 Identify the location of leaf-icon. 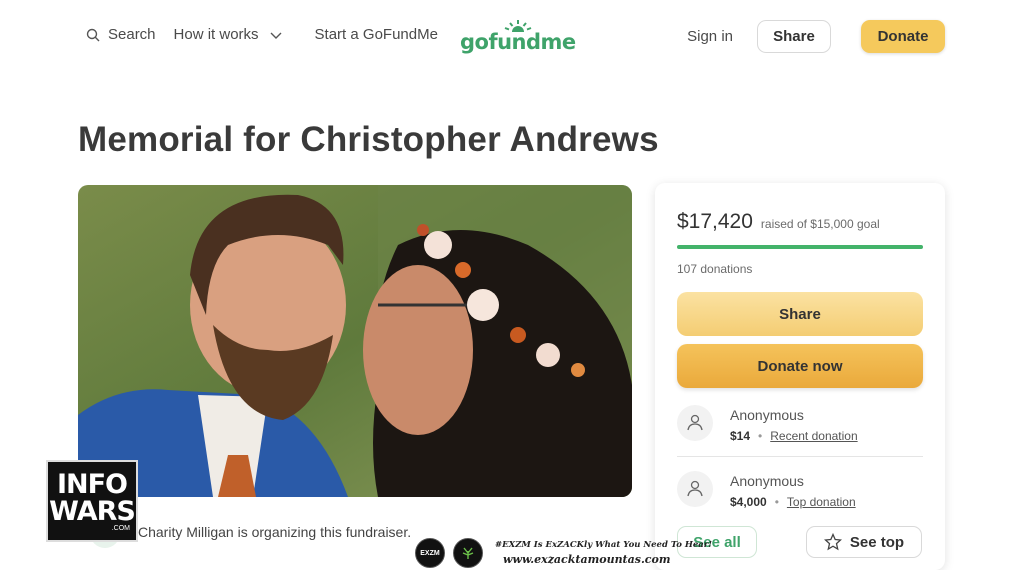
(468, 553).